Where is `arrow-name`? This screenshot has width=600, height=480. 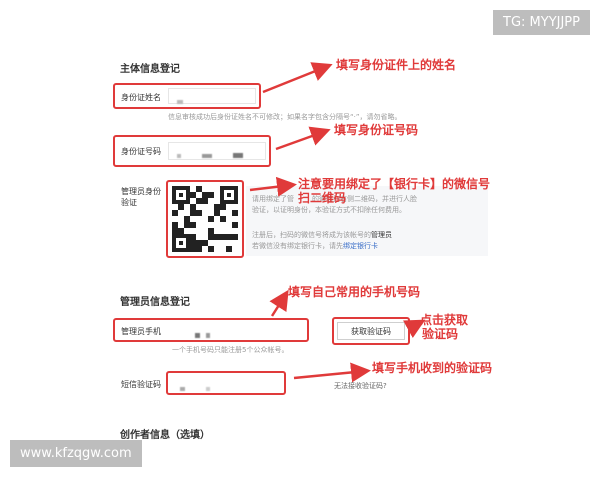 arrow-name is located at coordinates (297, 78).